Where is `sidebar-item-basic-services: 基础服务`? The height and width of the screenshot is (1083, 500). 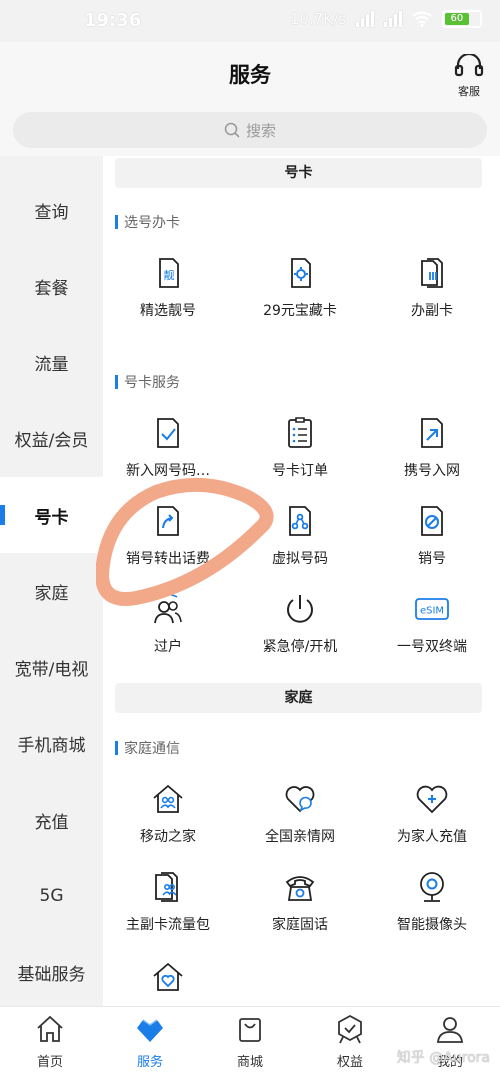 sidebar-item-basic-services: 基础服务 is located at coordinates (51, 972).